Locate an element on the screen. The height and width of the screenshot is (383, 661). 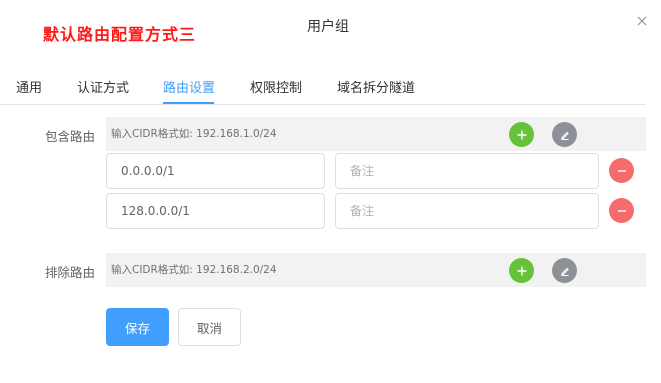
include-cidr-row is located at coordinates (376, 134).